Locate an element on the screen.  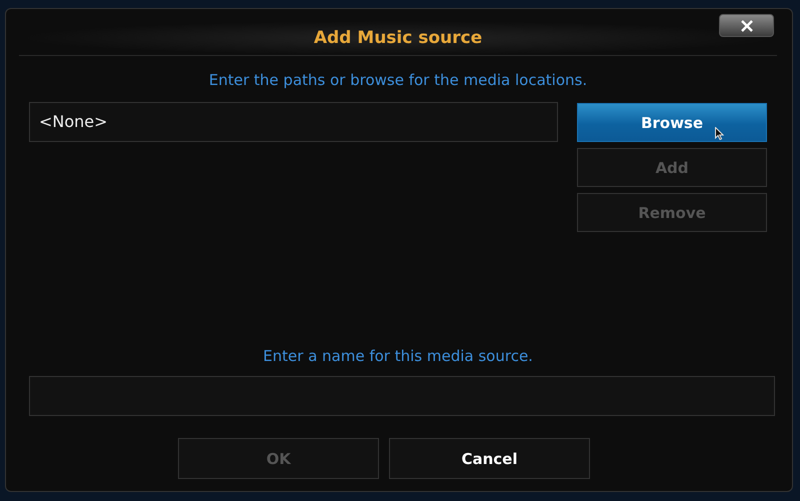
dialog-button: Browse is located at coordinates (672, 122).